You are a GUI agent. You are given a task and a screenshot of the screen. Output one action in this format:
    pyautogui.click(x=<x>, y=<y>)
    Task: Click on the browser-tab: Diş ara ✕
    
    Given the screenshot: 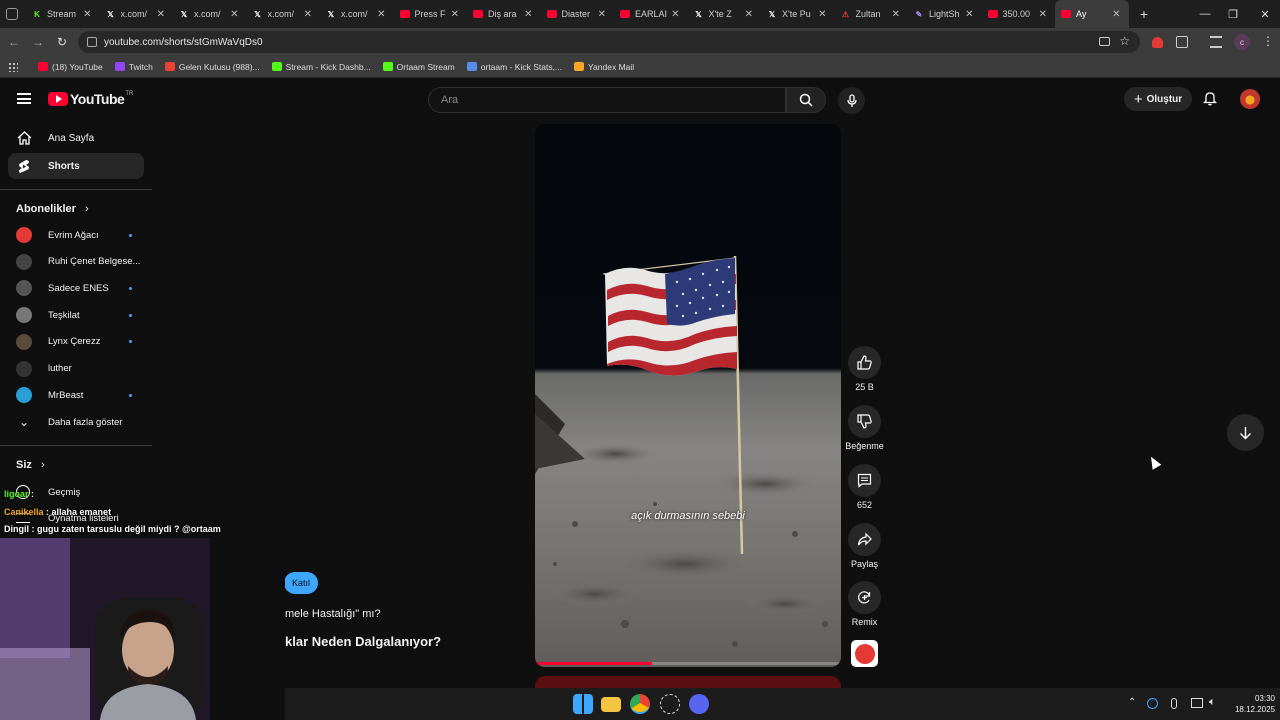 What is the action you would take?
    pyautogui.click(x=504, y=14)
    